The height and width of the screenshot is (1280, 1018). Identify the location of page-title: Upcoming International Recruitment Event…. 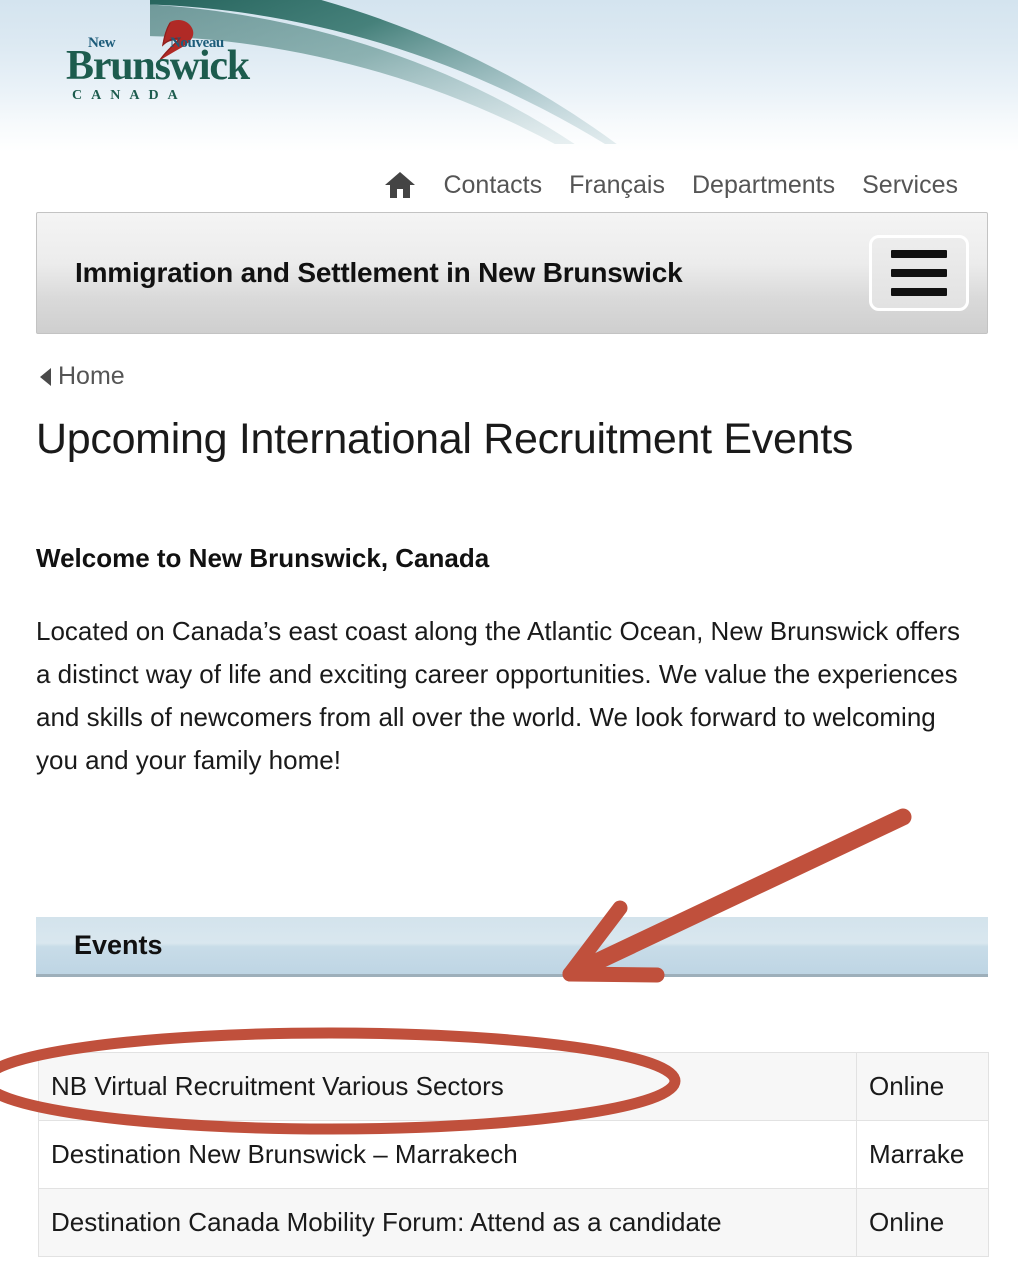
(445, 439).